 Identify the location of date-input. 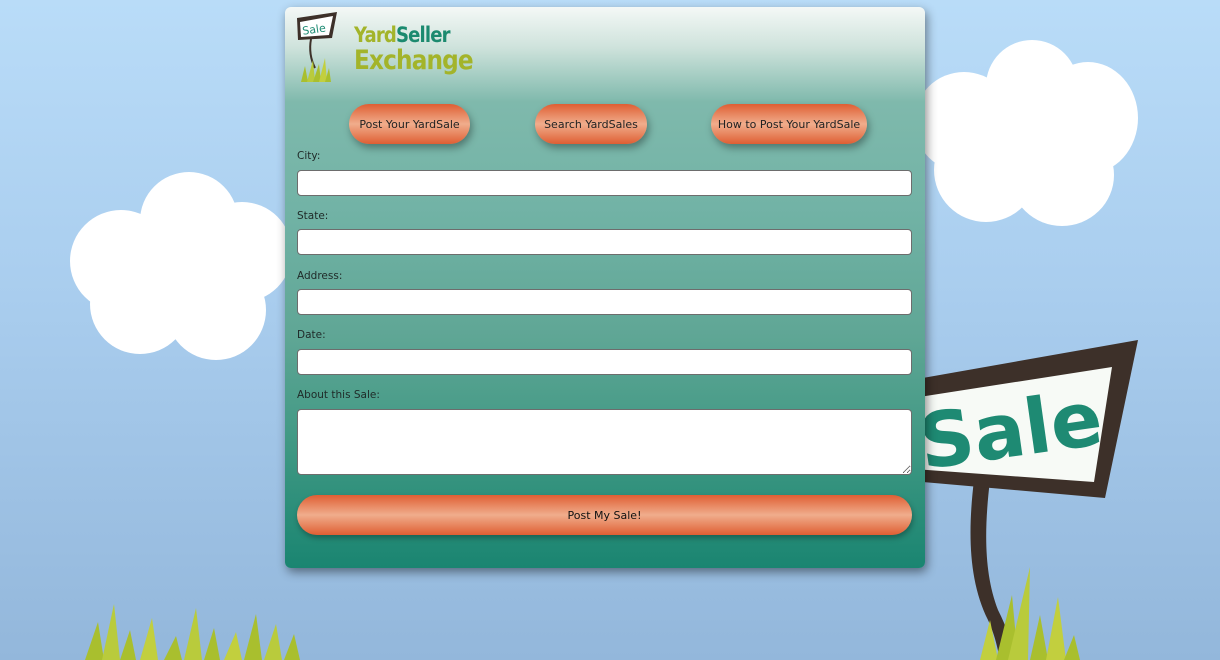
(604, 362).